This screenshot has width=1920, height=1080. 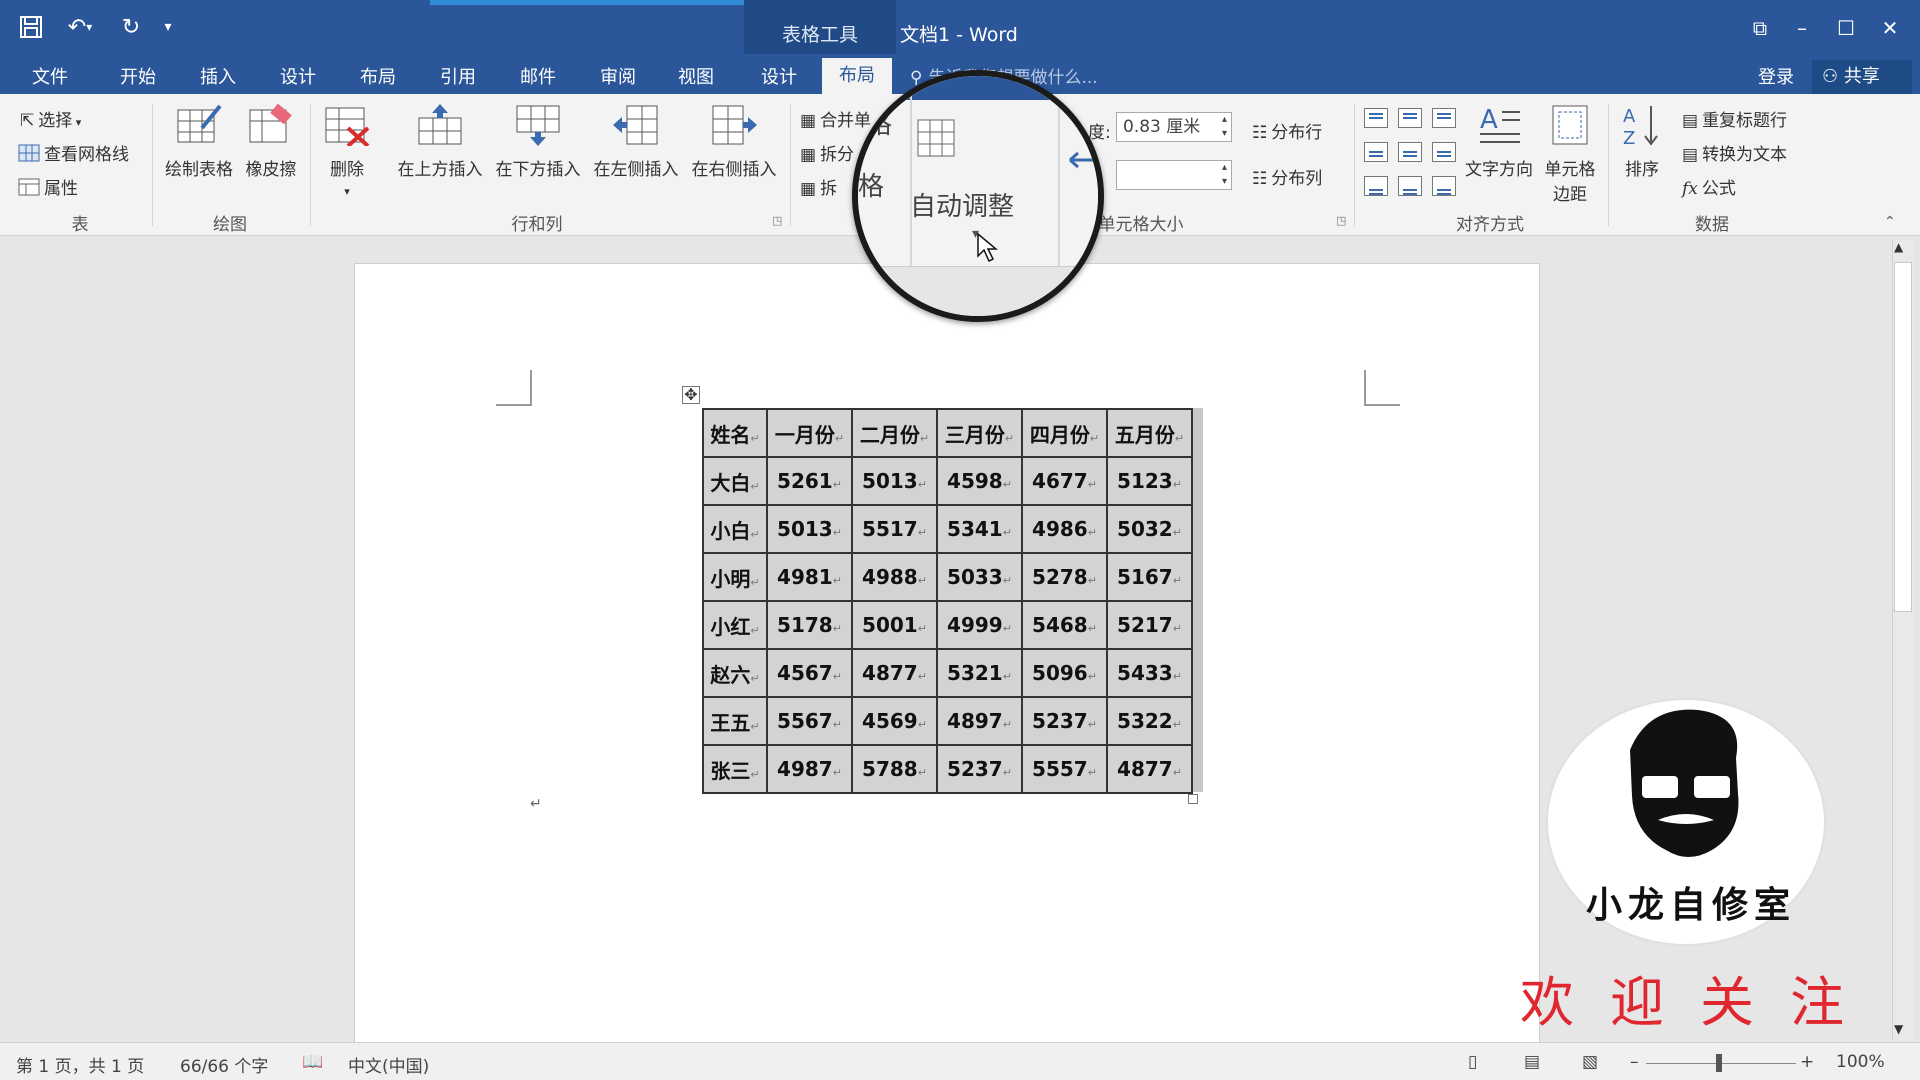 What do you see at coordinates (1149, 721) in the screenshot?
I see `table-value-cell: 5322↵` at bounding box center [1149, 721].